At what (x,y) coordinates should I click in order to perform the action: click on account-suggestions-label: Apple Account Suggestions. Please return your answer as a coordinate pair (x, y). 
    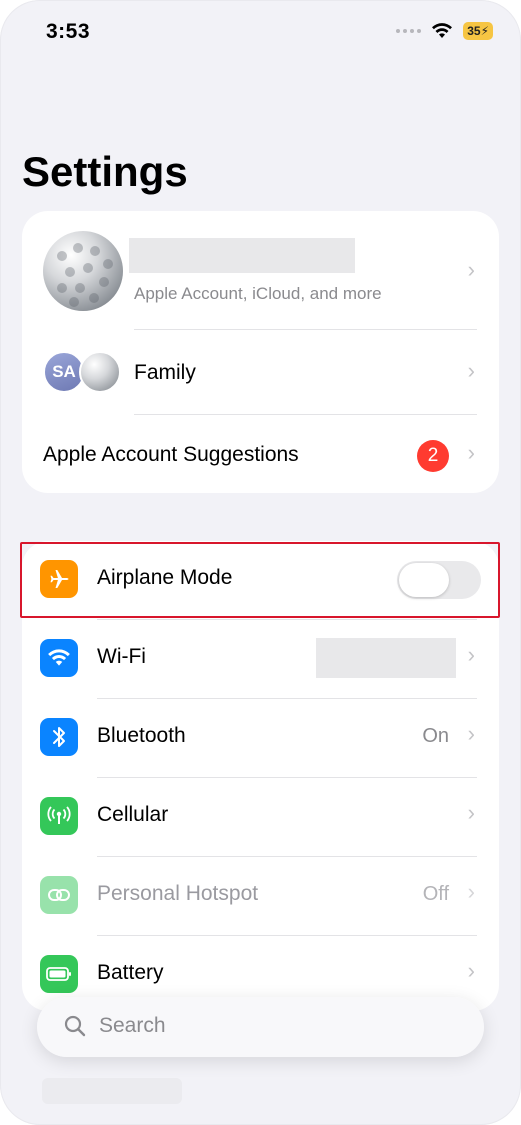
    Looking at the image, I should click on (171, 454).